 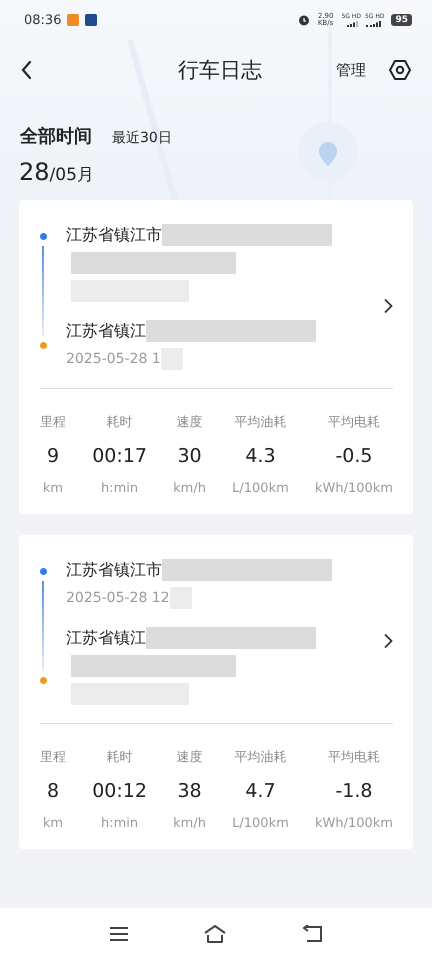 I want to click on manage-button: 管理, so click(x=351, y=70).